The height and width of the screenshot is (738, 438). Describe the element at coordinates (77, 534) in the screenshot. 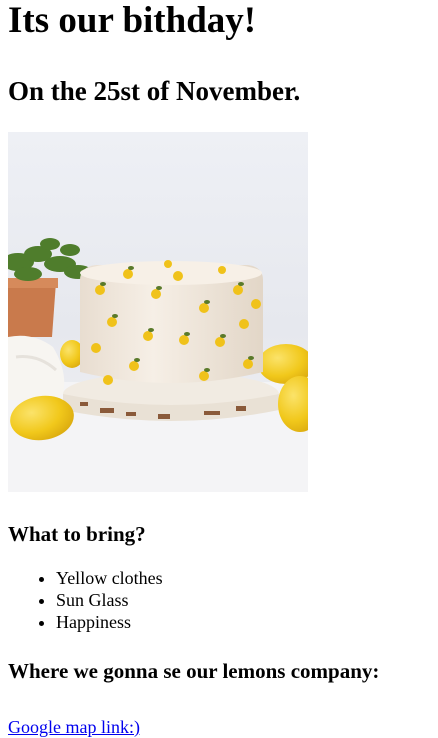

I see `bring-heading: What to bring?` at that location.